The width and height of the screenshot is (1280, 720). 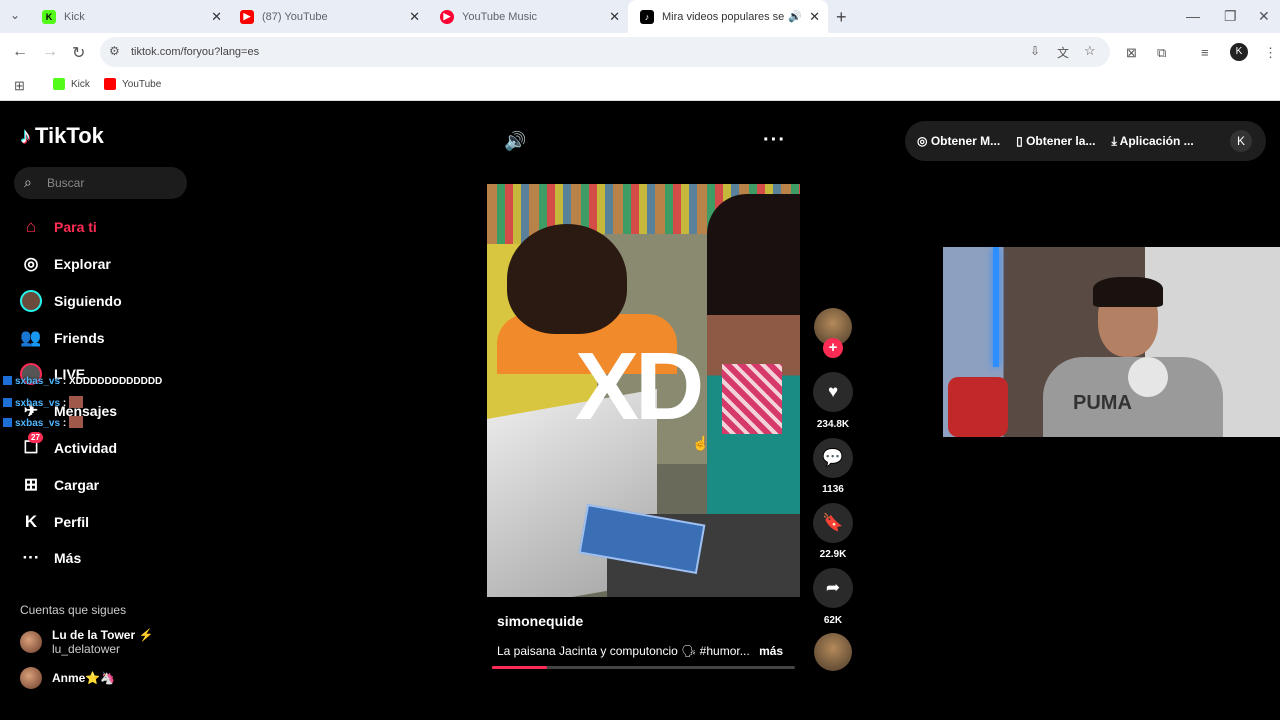 I want to click on menu-icon: ⋮, so click(x=1270, y=53).